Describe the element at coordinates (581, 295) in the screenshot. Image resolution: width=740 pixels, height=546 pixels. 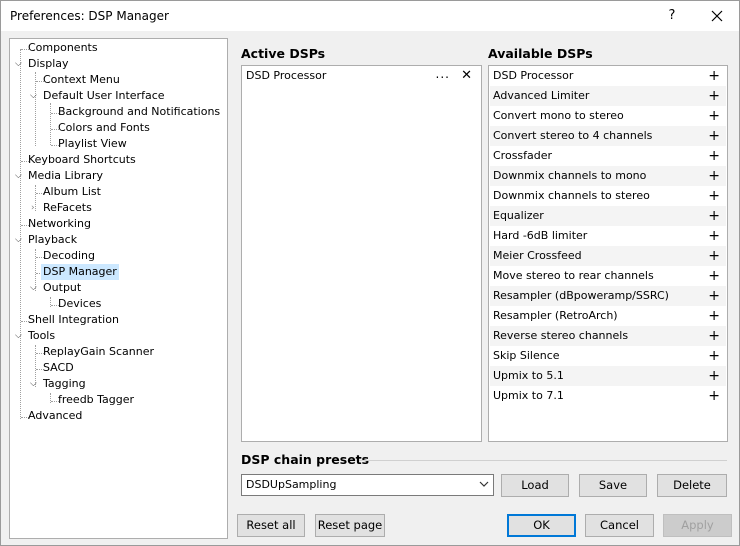
I see `dsp-label: Resampler (dBpoweramp/SSRC)` at that location.